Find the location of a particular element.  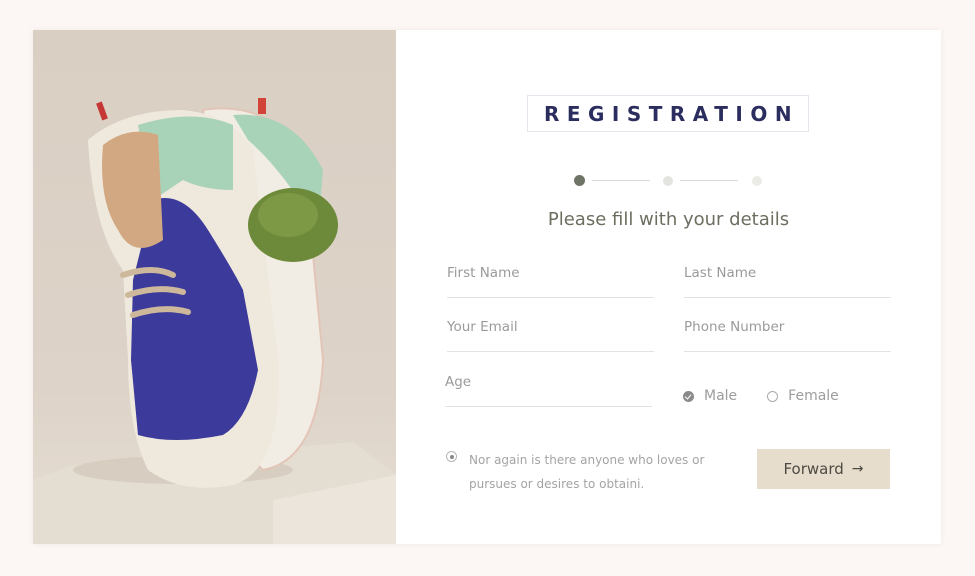

agreement-radio is located at coordinates (451, 456).